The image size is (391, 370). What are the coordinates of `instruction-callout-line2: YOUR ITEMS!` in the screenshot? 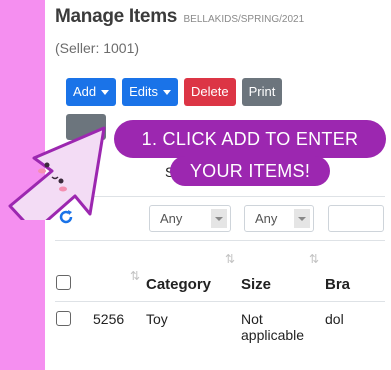 It's located at (250, 171).